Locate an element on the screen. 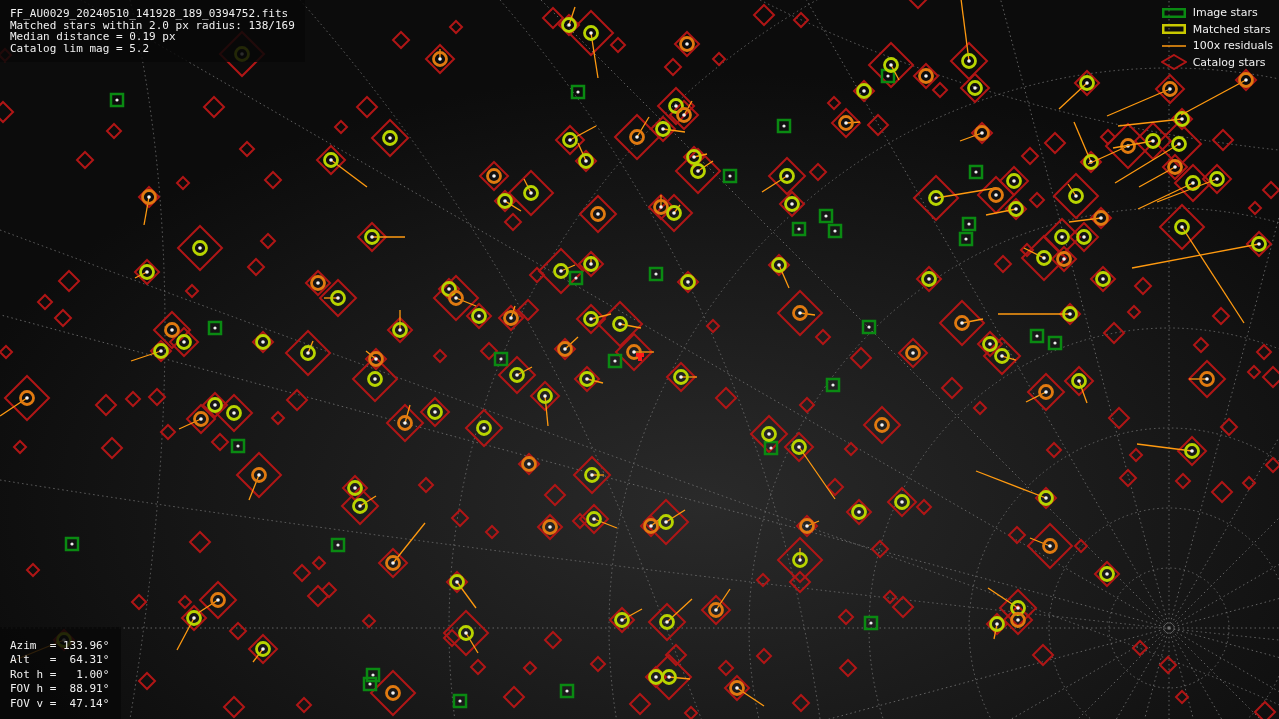  info-text: FF_AU0029_20240510_141928_189_0394752.fits is located at coordinates (150, 14).